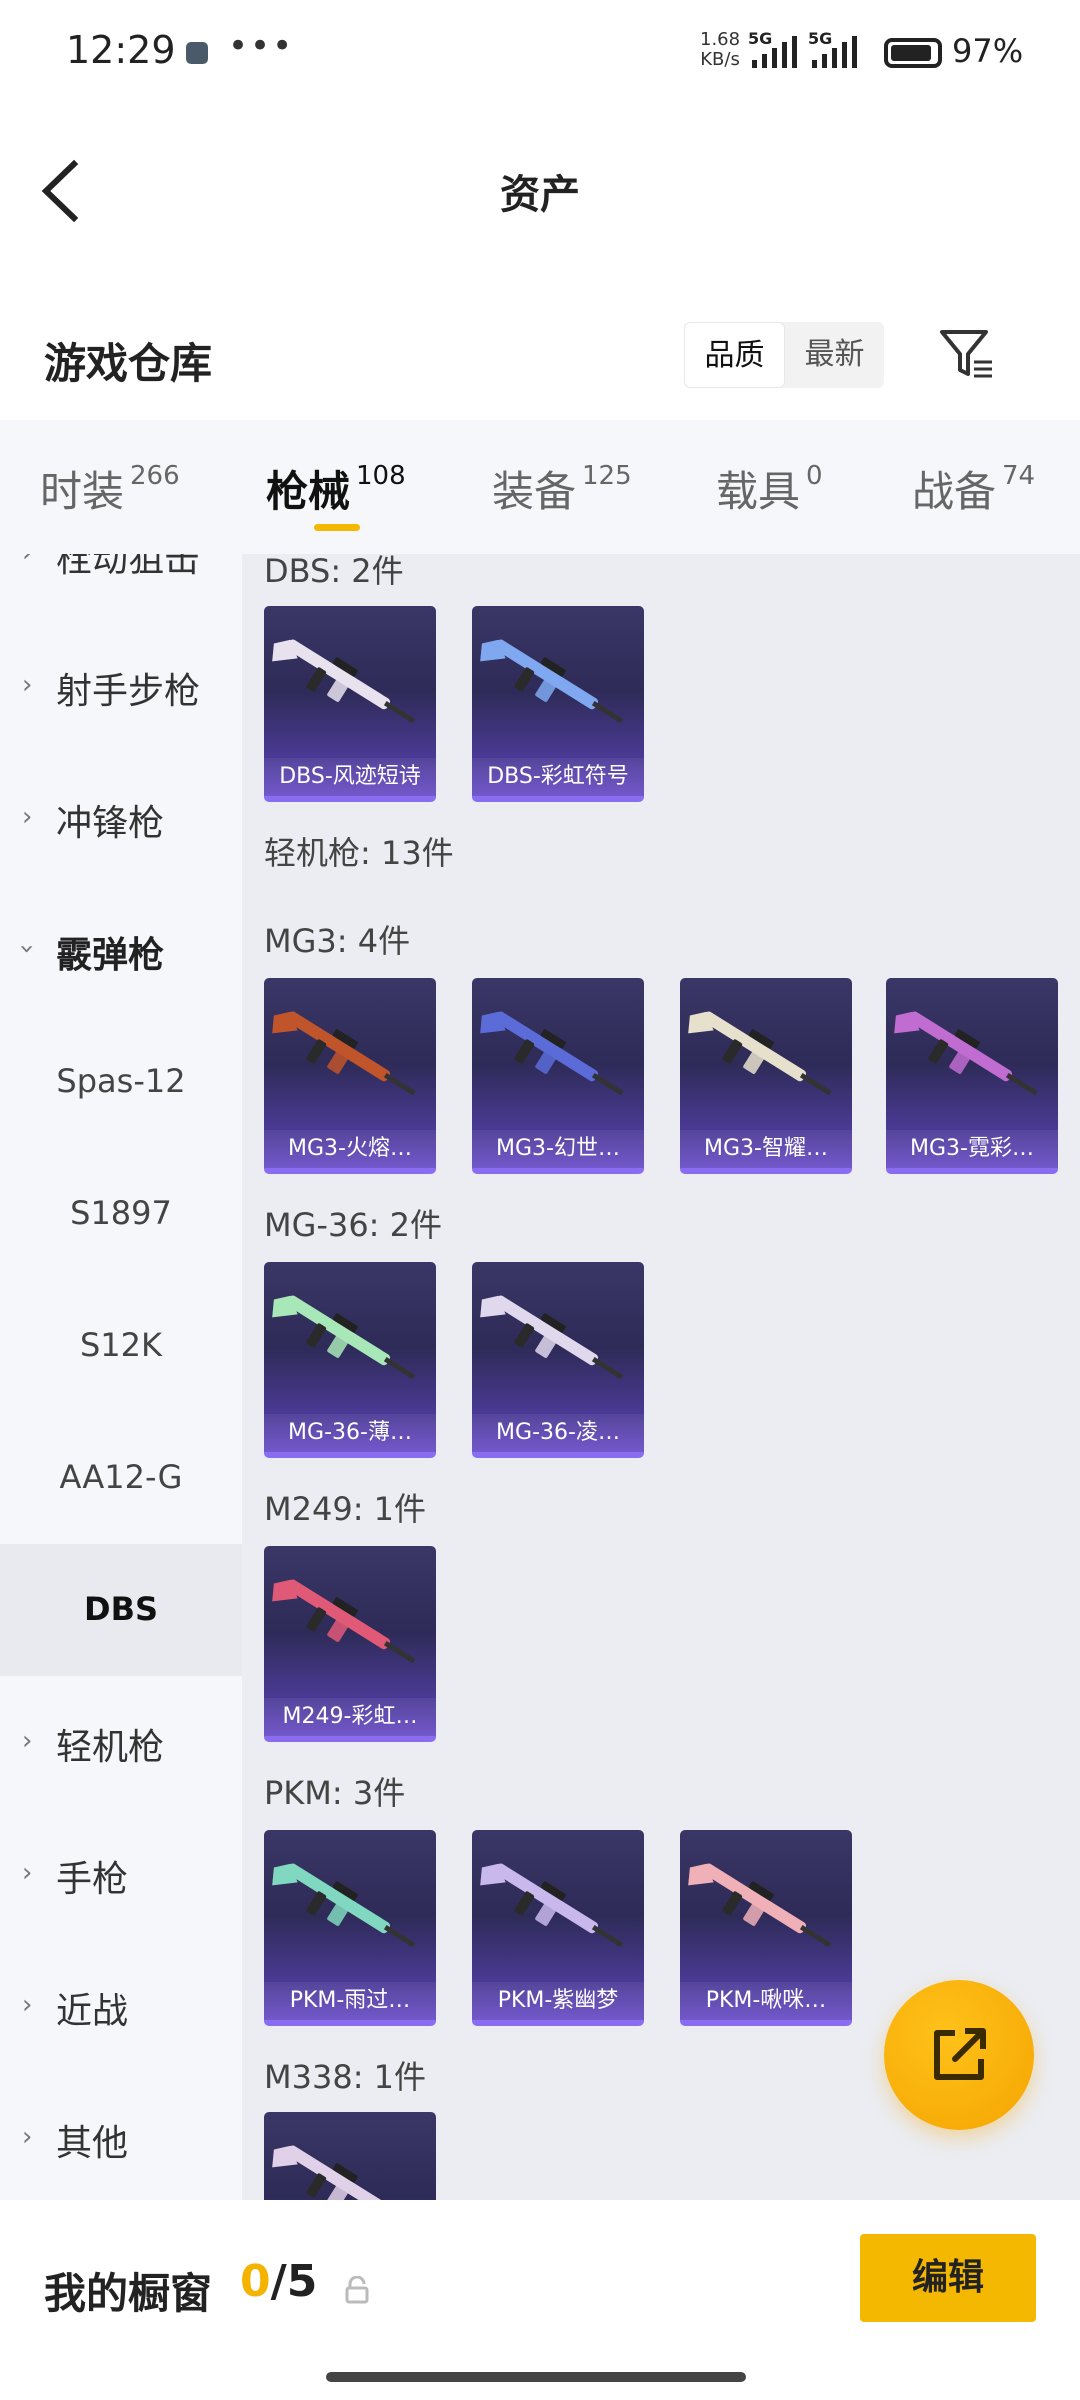  I want to click on sort-newest-button: 最新, so click(834, 355).